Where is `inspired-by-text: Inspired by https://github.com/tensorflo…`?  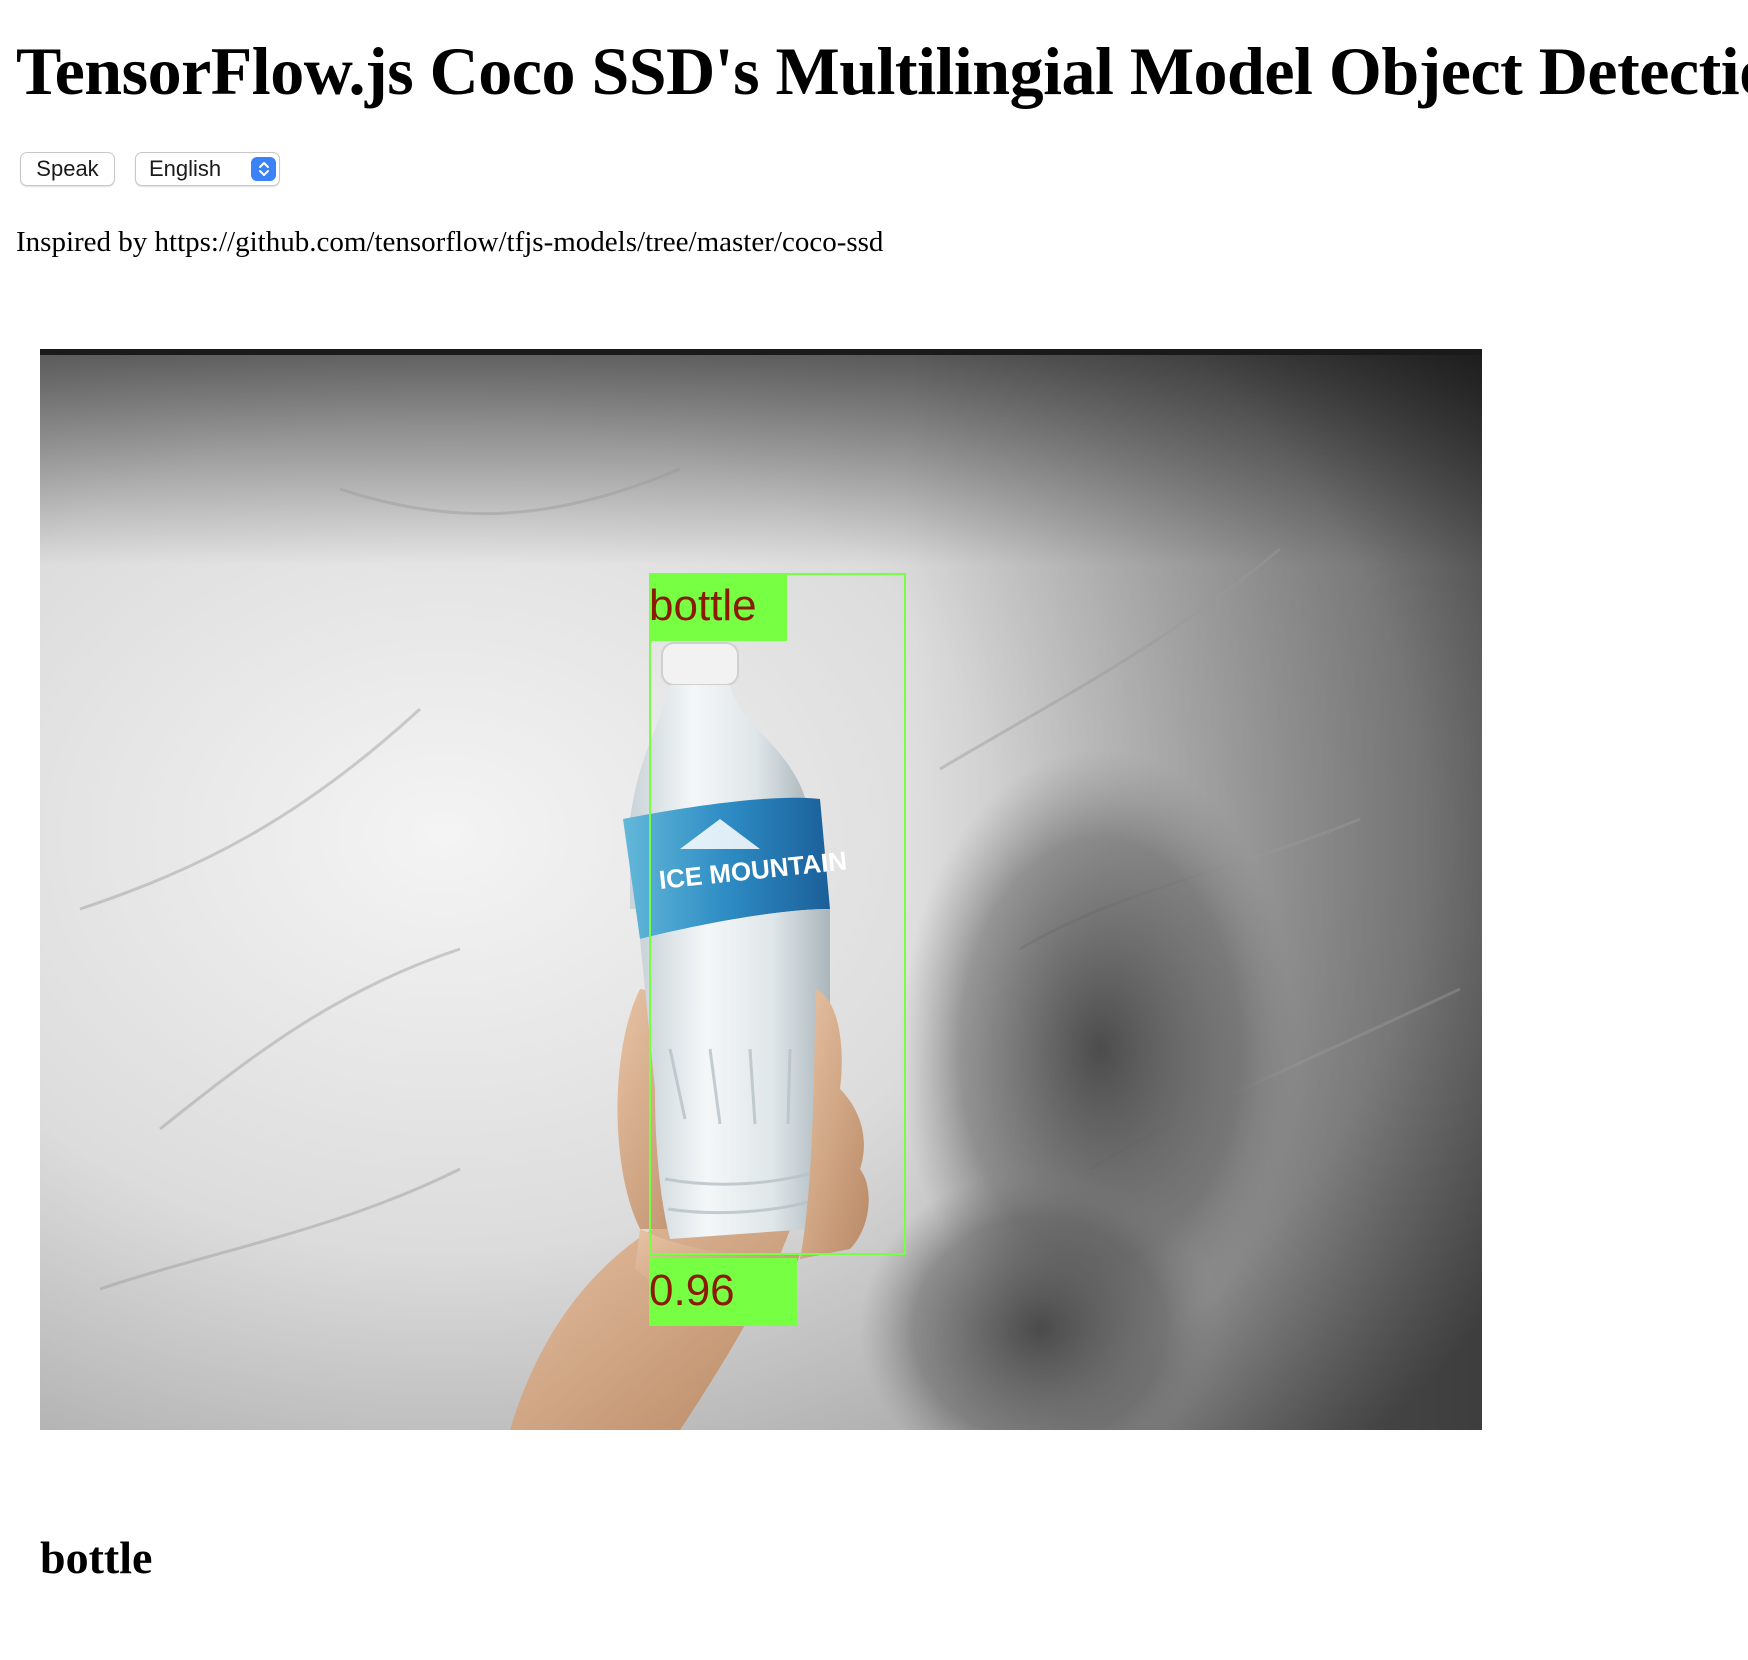
inspired-by-text: Inspired by https://github.com/tensorflo… is located at coordinates (450, 242).